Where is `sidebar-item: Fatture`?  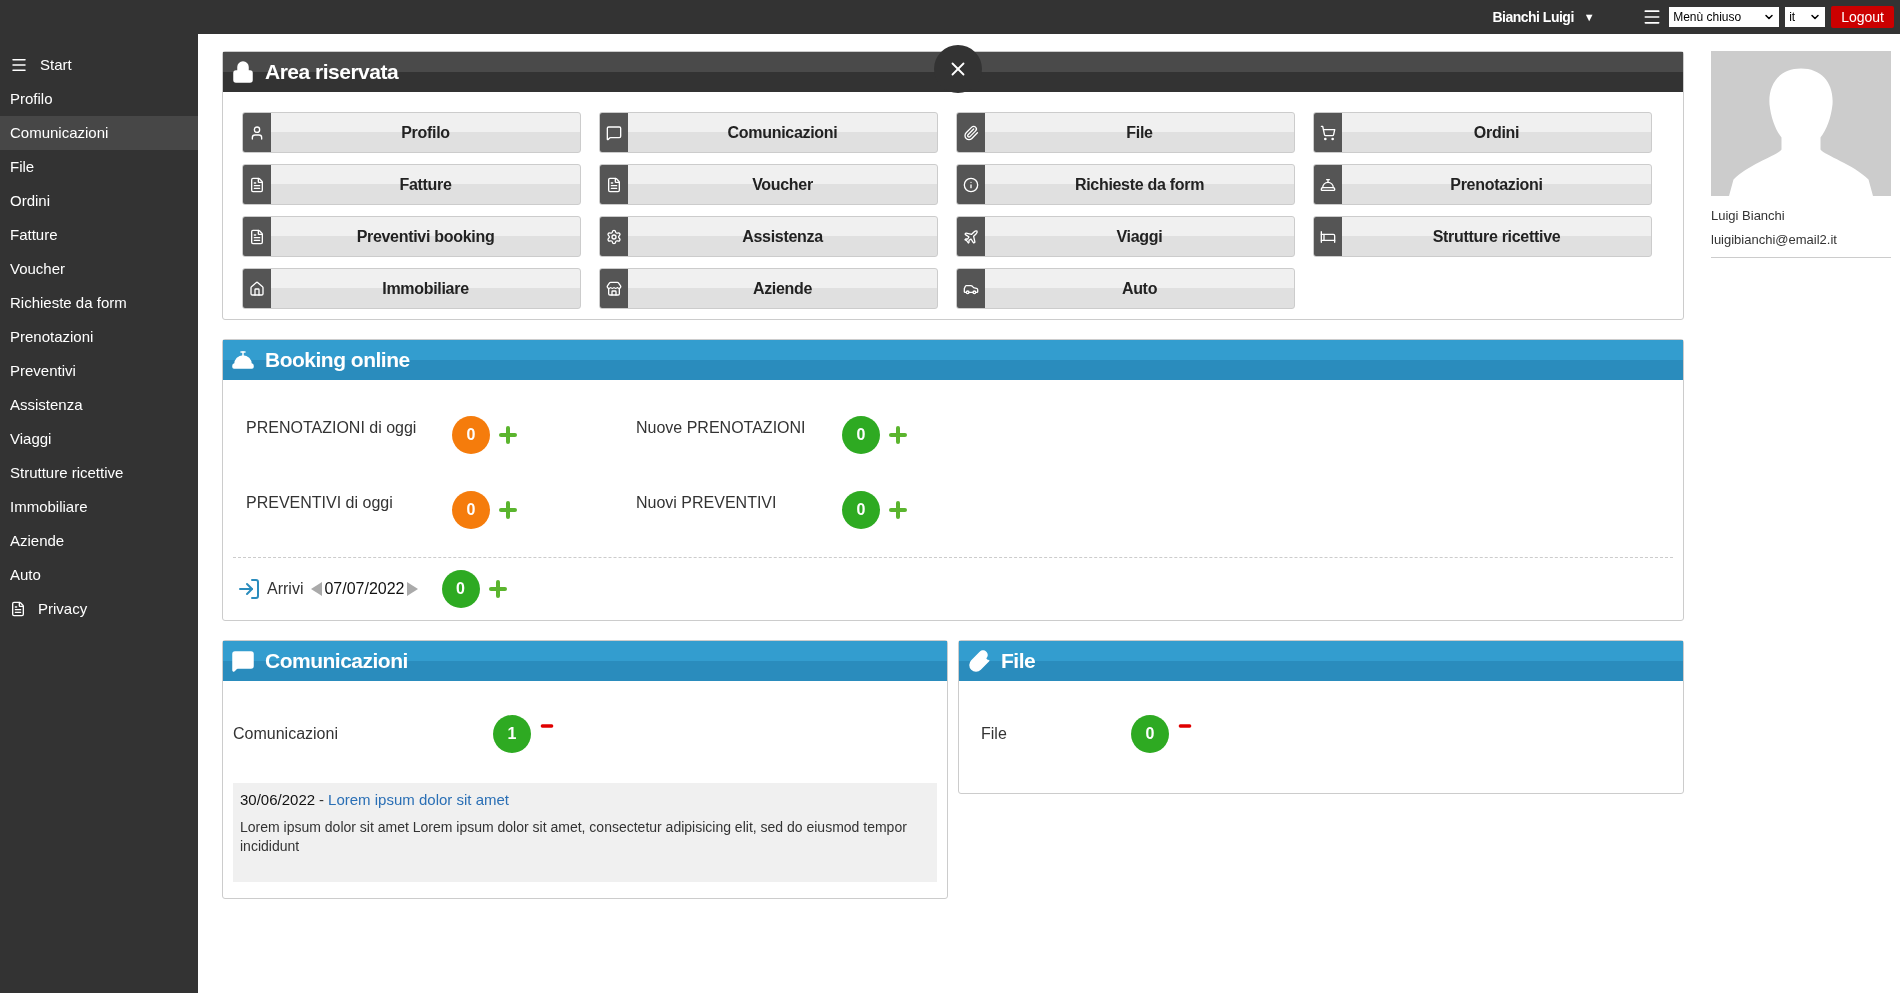 sidebar-item: Fatture is located at coordinates (99, 235).